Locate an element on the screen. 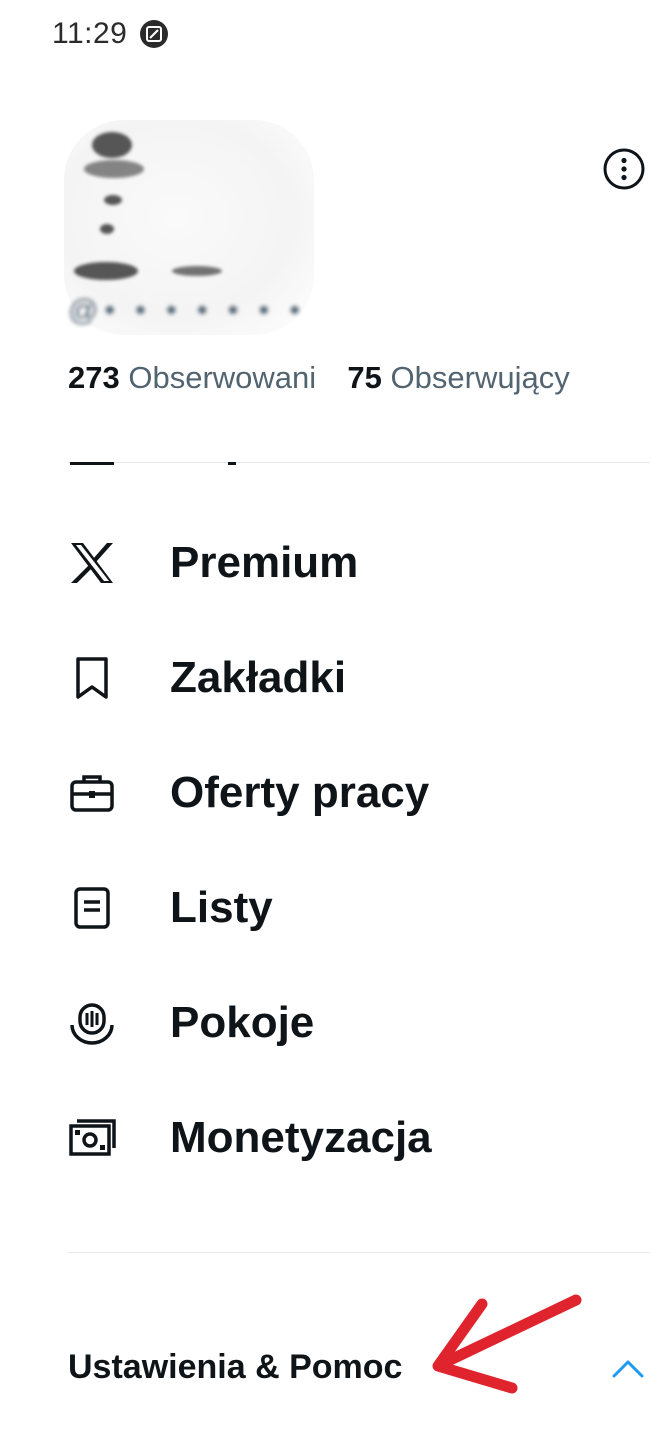 The width and height of the screenshot is (670, 1452). settings-help-toggle: Ustawienia & Pomoc is located at coordinates (335, 1367).